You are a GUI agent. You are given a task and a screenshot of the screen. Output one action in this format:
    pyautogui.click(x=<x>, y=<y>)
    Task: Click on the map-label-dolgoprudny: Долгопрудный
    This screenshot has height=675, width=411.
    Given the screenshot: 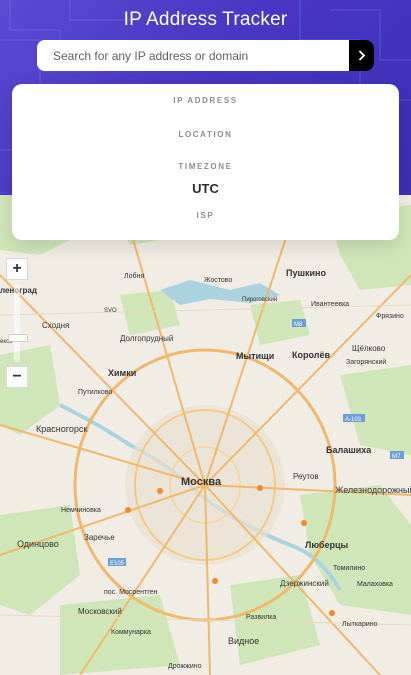 What is the action you would take?
    pyautogui.click(x=146, y=338)
    